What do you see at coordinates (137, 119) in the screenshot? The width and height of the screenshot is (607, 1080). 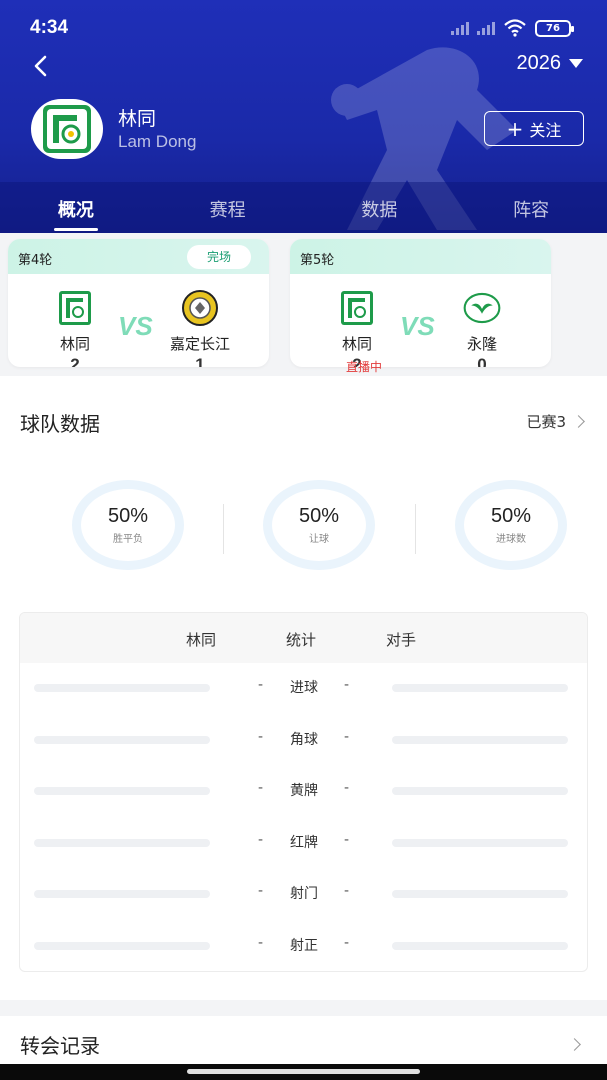 I see `team-name: 林同` at bounding box center [137, 119].